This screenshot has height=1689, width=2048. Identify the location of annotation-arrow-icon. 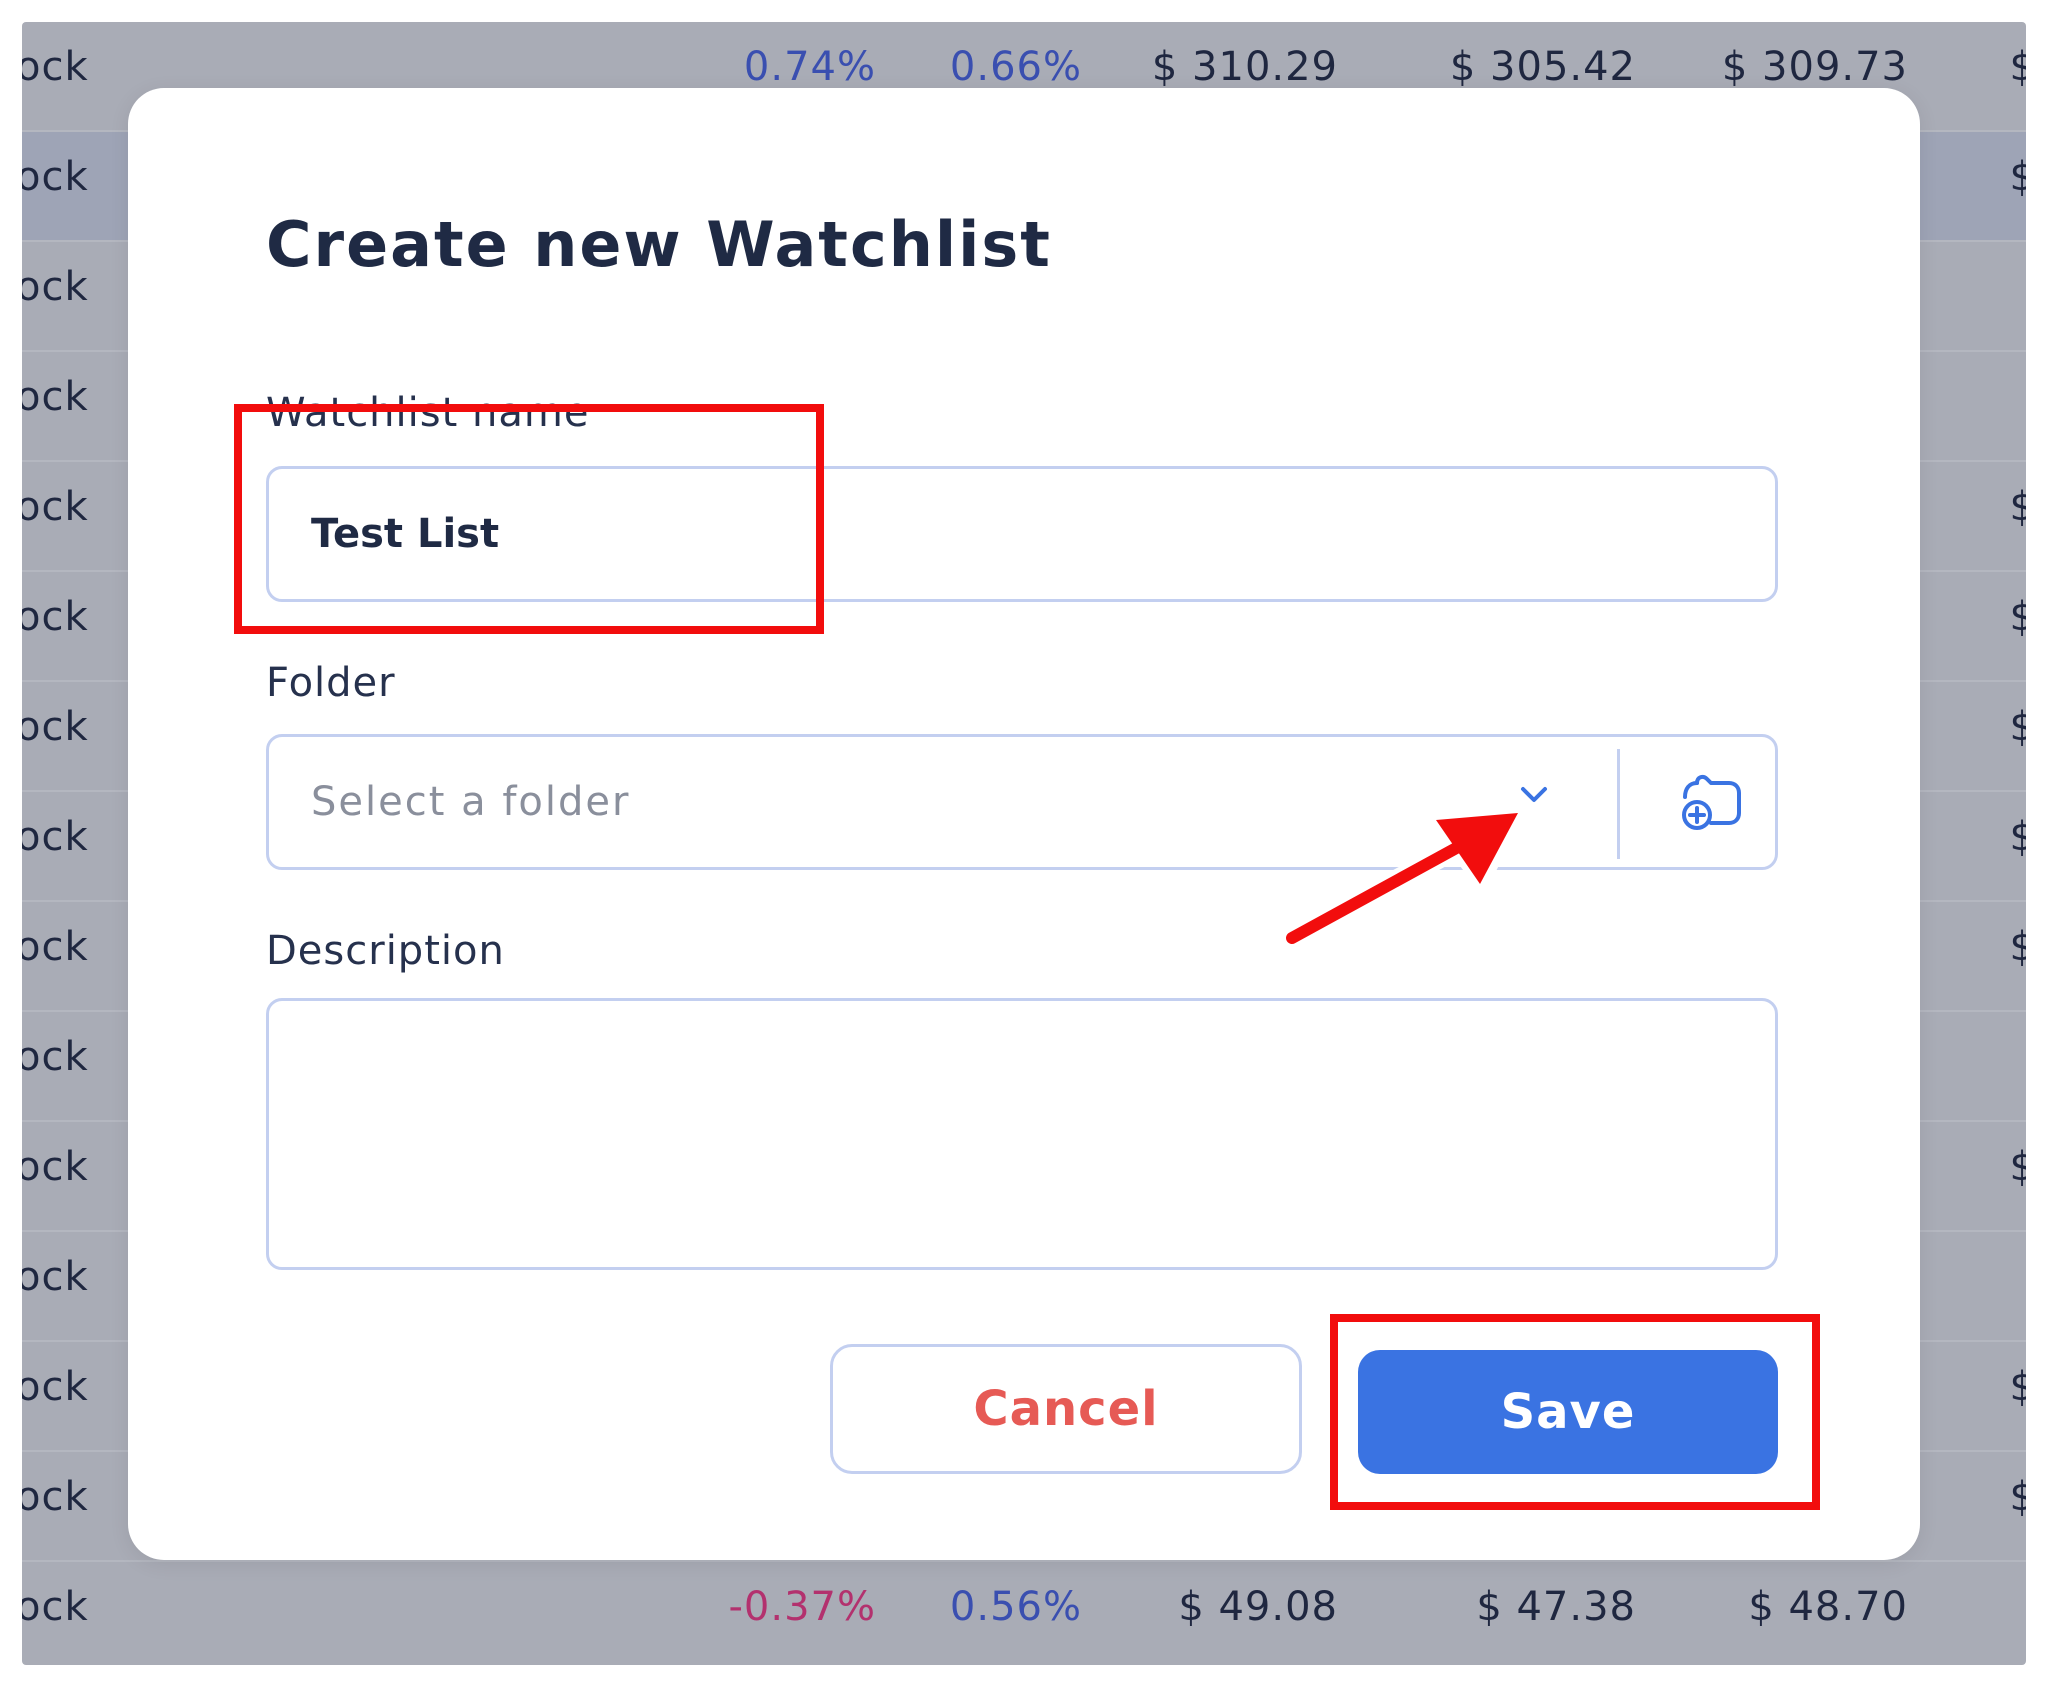
(1403, 878).